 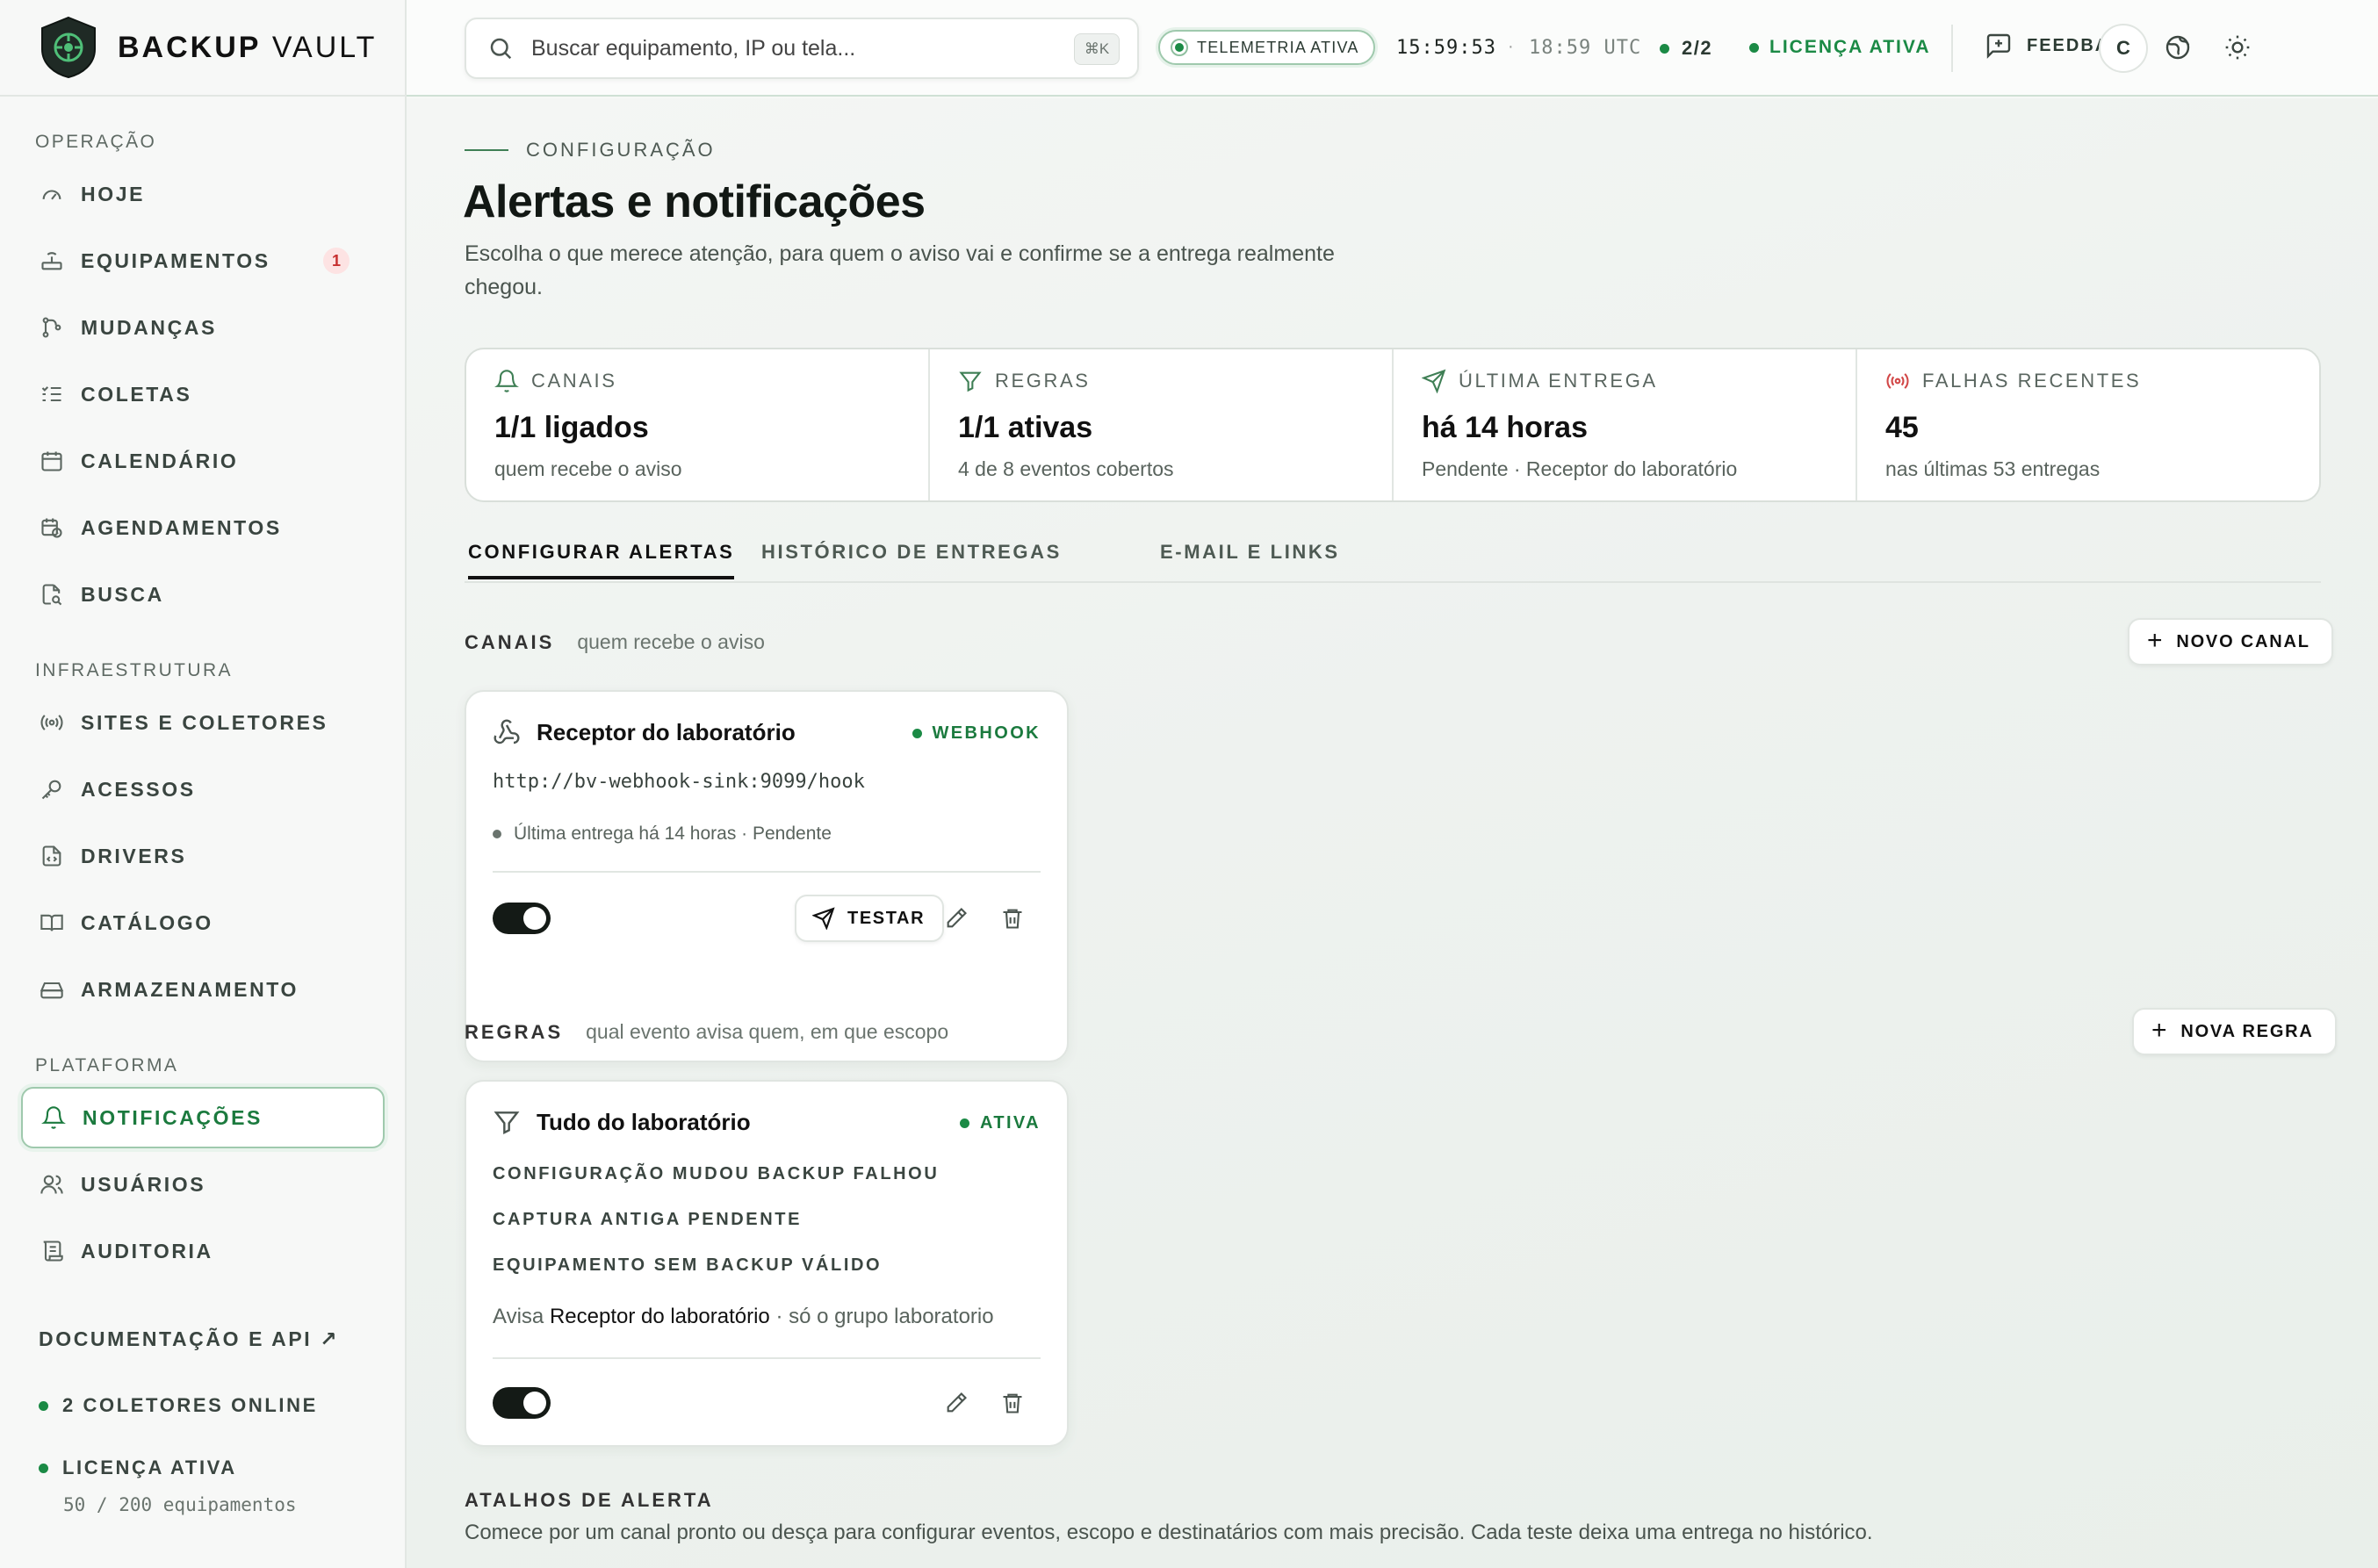 I want to click on stat-value: 1/1 ativas, so click(x=1025, y=427).